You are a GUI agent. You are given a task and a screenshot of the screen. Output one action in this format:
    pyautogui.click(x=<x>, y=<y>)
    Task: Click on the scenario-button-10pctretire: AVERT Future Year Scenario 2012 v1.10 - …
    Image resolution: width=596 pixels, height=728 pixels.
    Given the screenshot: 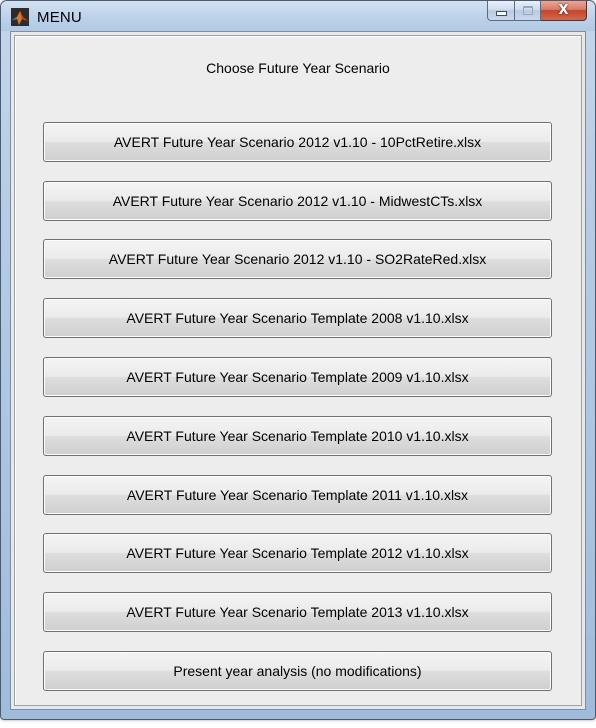 What is the action you would take?
    pyautogui.click(x=297, y=142)
    